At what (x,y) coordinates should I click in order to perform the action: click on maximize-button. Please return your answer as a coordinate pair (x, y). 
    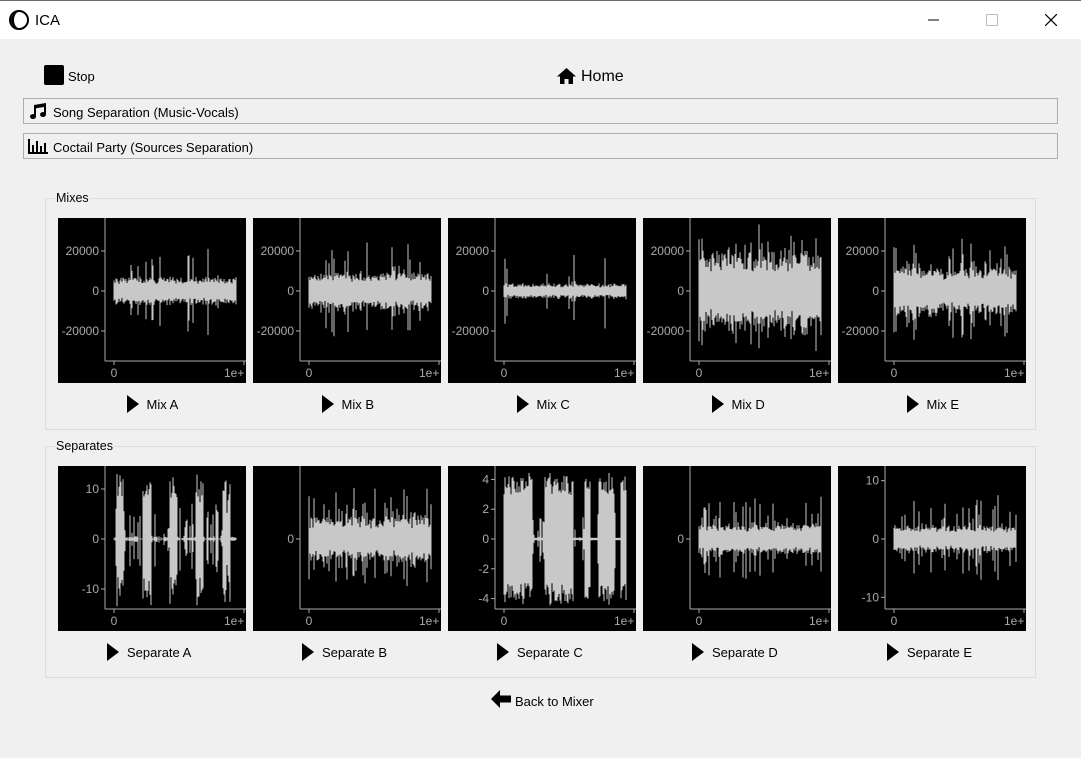
    Looking at the image, I should click on (992, 20).